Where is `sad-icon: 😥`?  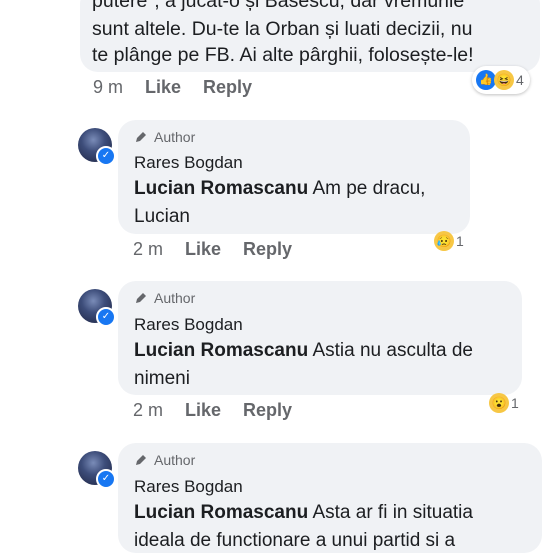 sad-icon: 😥 is located at coordinates (444, 241).